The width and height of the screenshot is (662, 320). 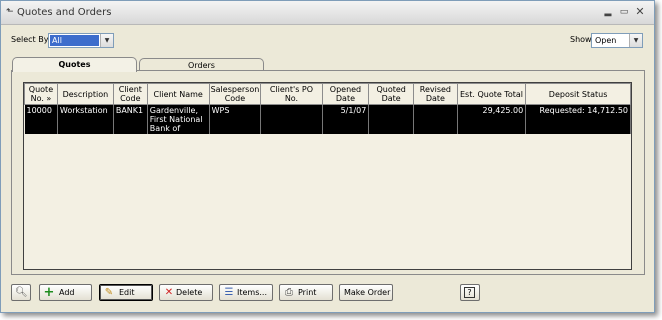 I want to click on add-button: + Add, so click(x=65, y=292).